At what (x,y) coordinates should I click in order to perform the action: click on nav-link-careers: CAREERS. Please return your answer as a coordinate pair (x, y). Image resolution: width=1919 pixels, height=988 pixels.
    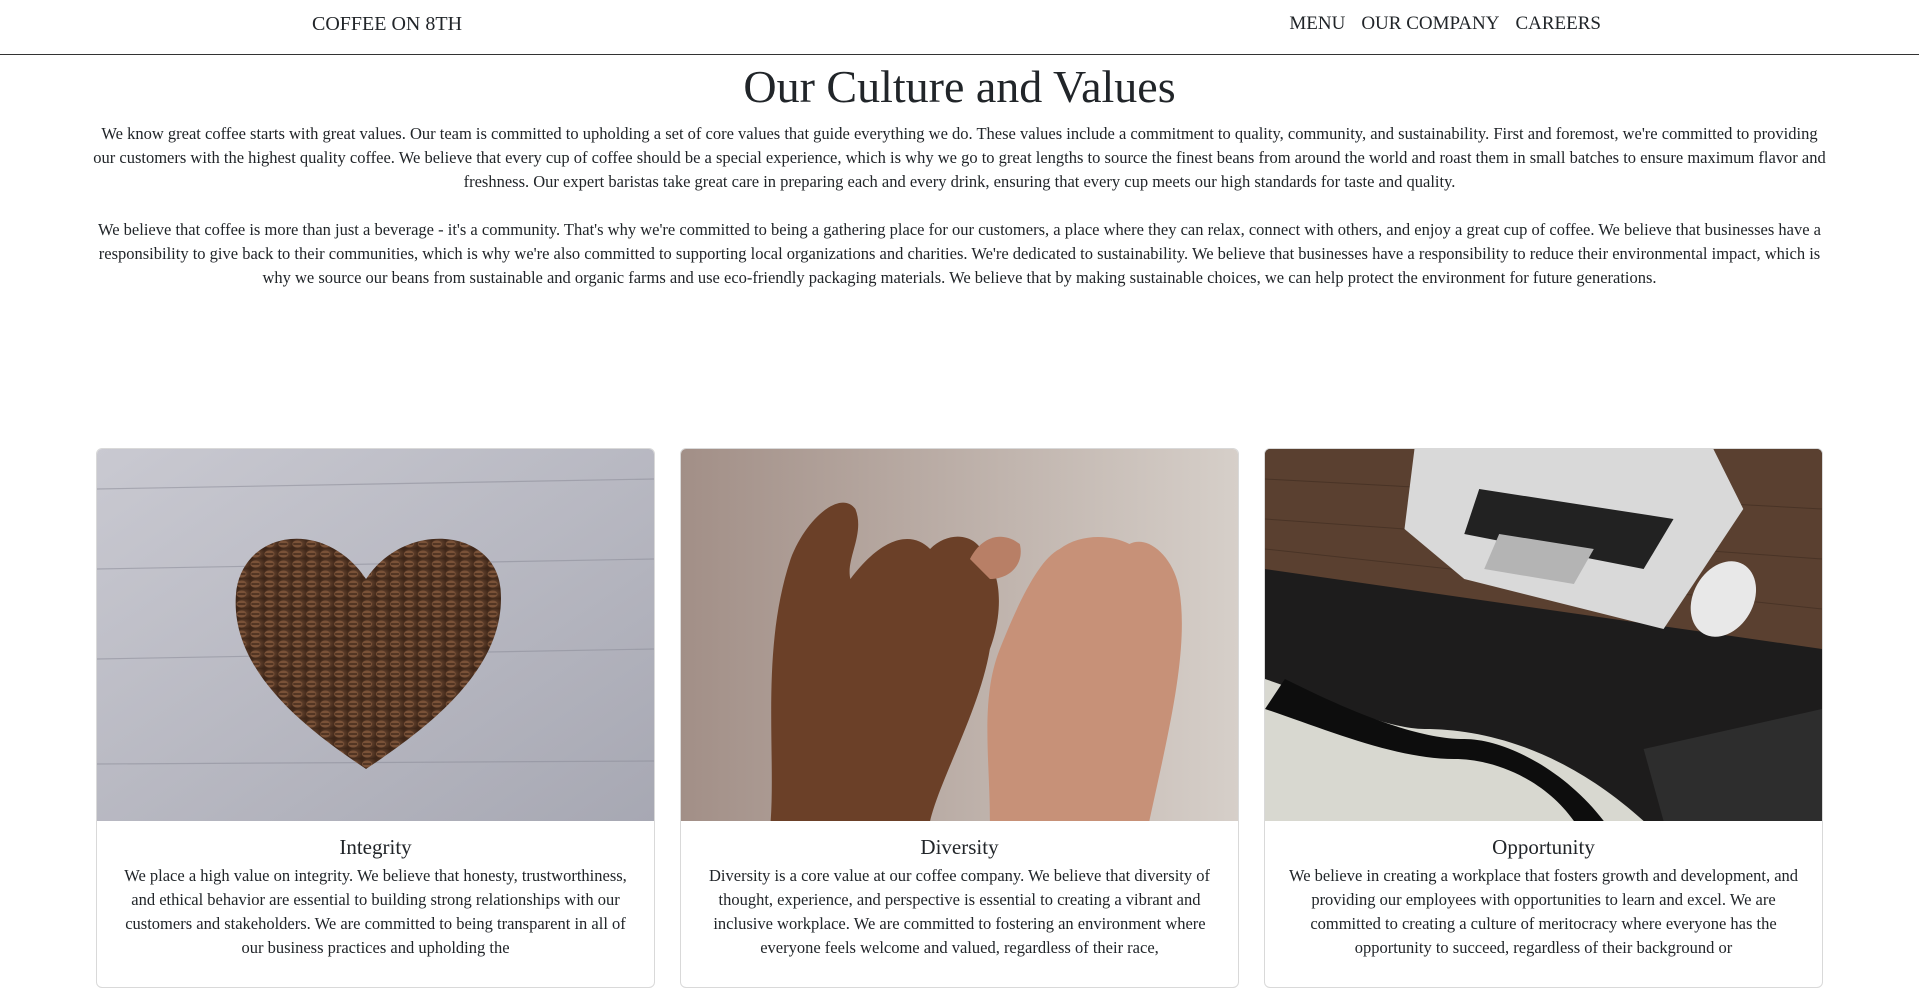
    Looking at the image, I should click on (1558, 24).